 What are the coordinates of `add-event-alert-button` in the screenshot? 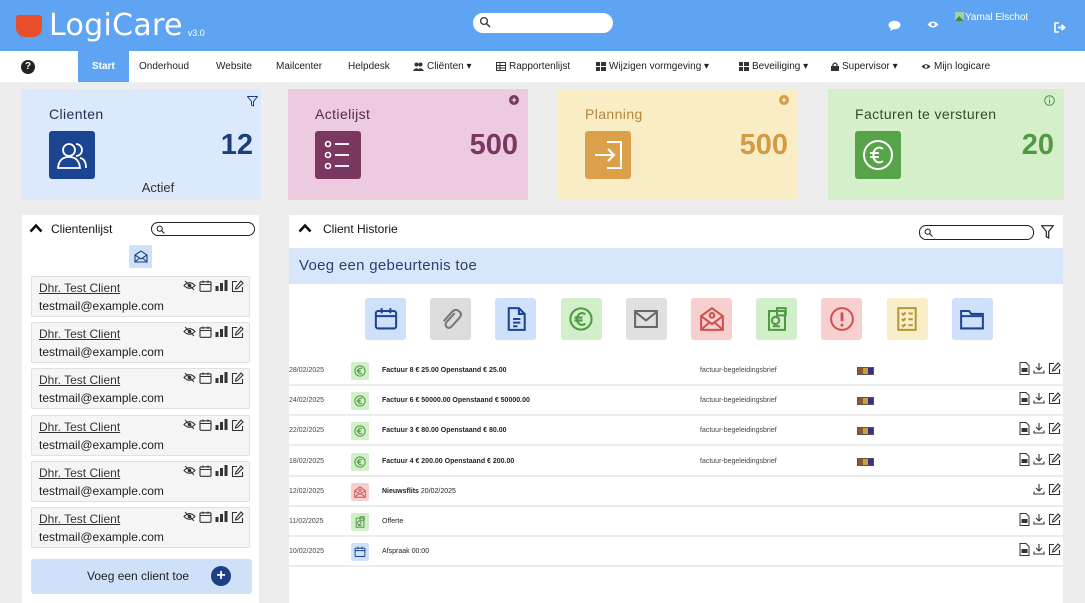 It's located at (842, 319).